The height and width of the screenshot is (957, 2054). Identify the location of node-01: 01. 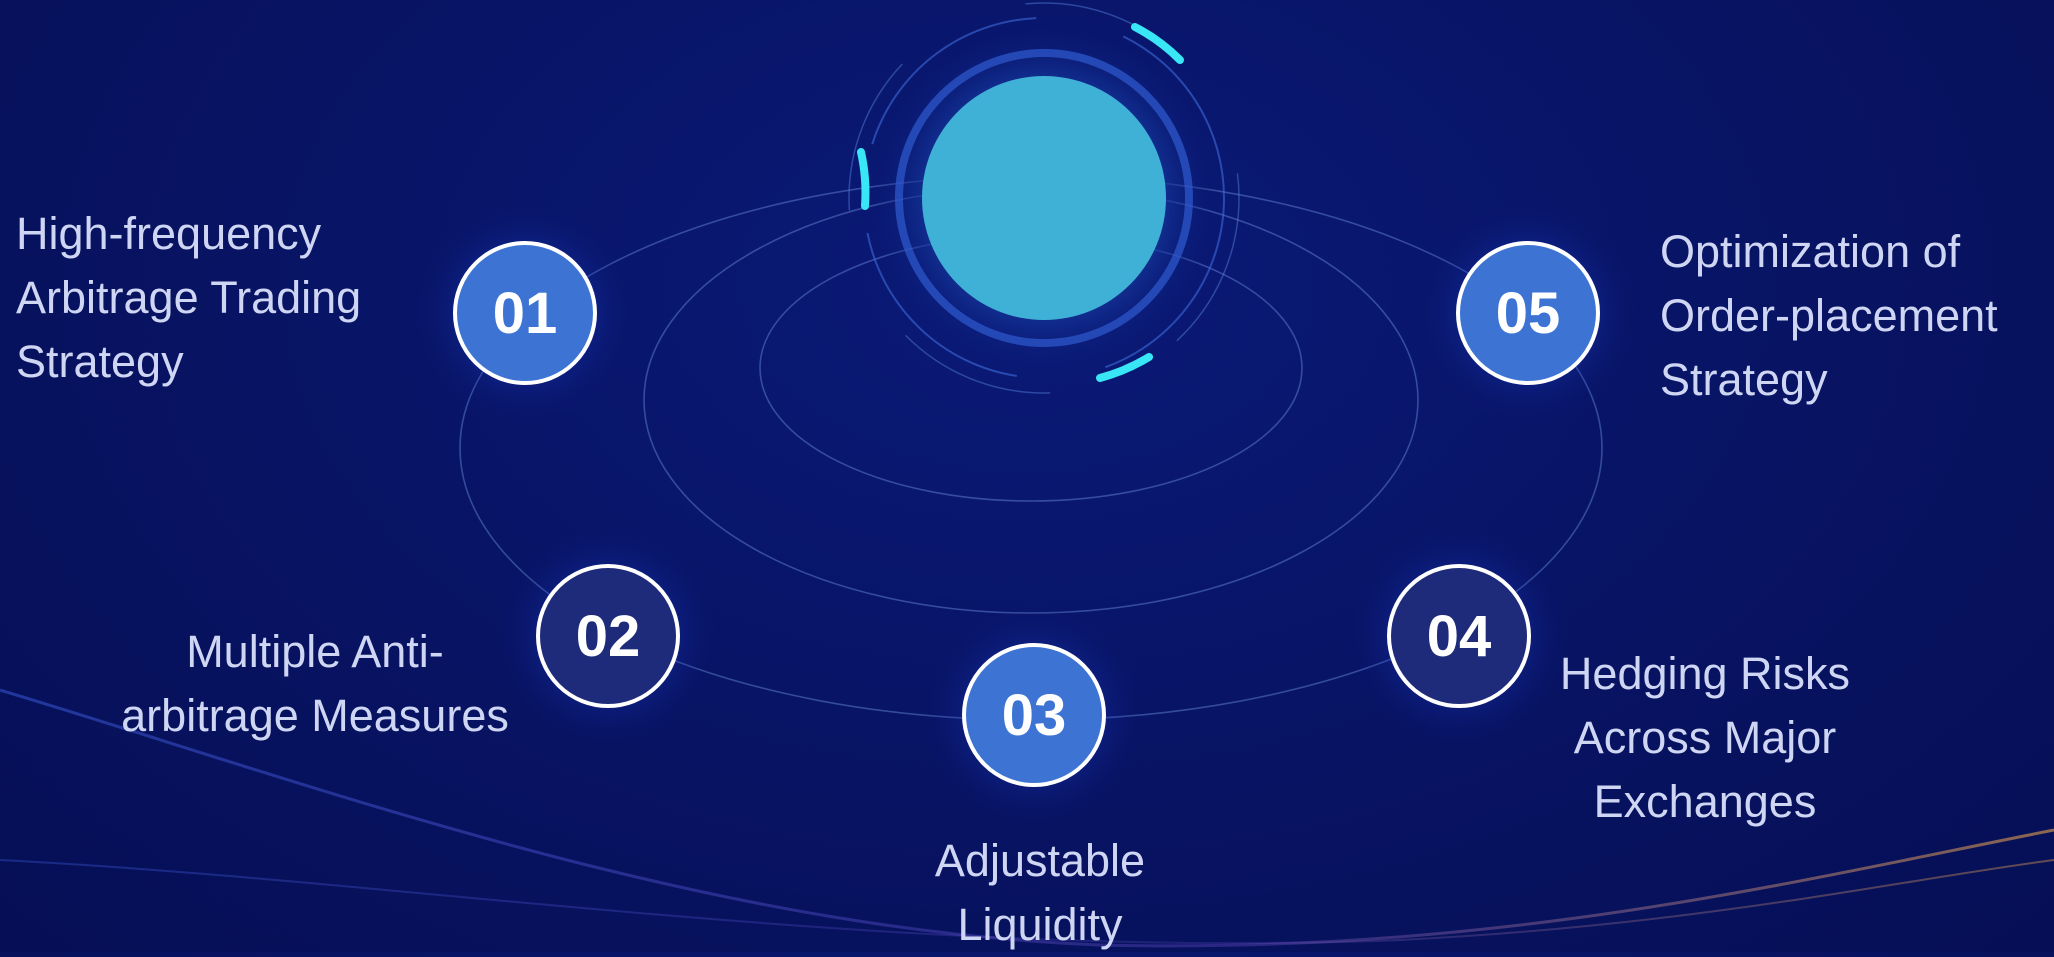
(525, 313).